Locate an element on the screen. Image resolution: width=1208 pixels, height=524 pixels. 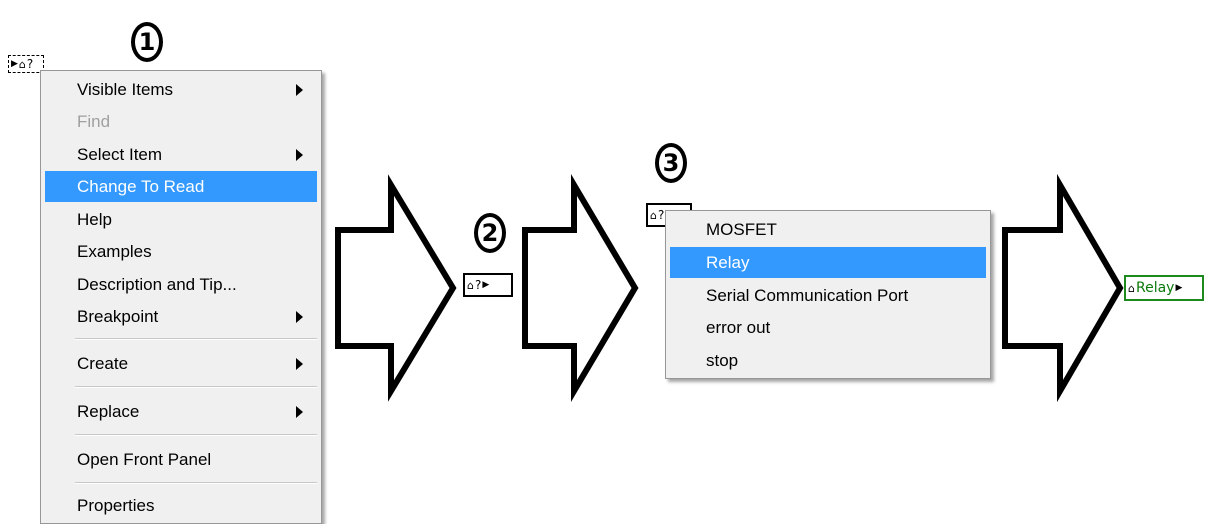
menu-item-open-front-panel: Open Front Panel is located at coordinates (181, 459).